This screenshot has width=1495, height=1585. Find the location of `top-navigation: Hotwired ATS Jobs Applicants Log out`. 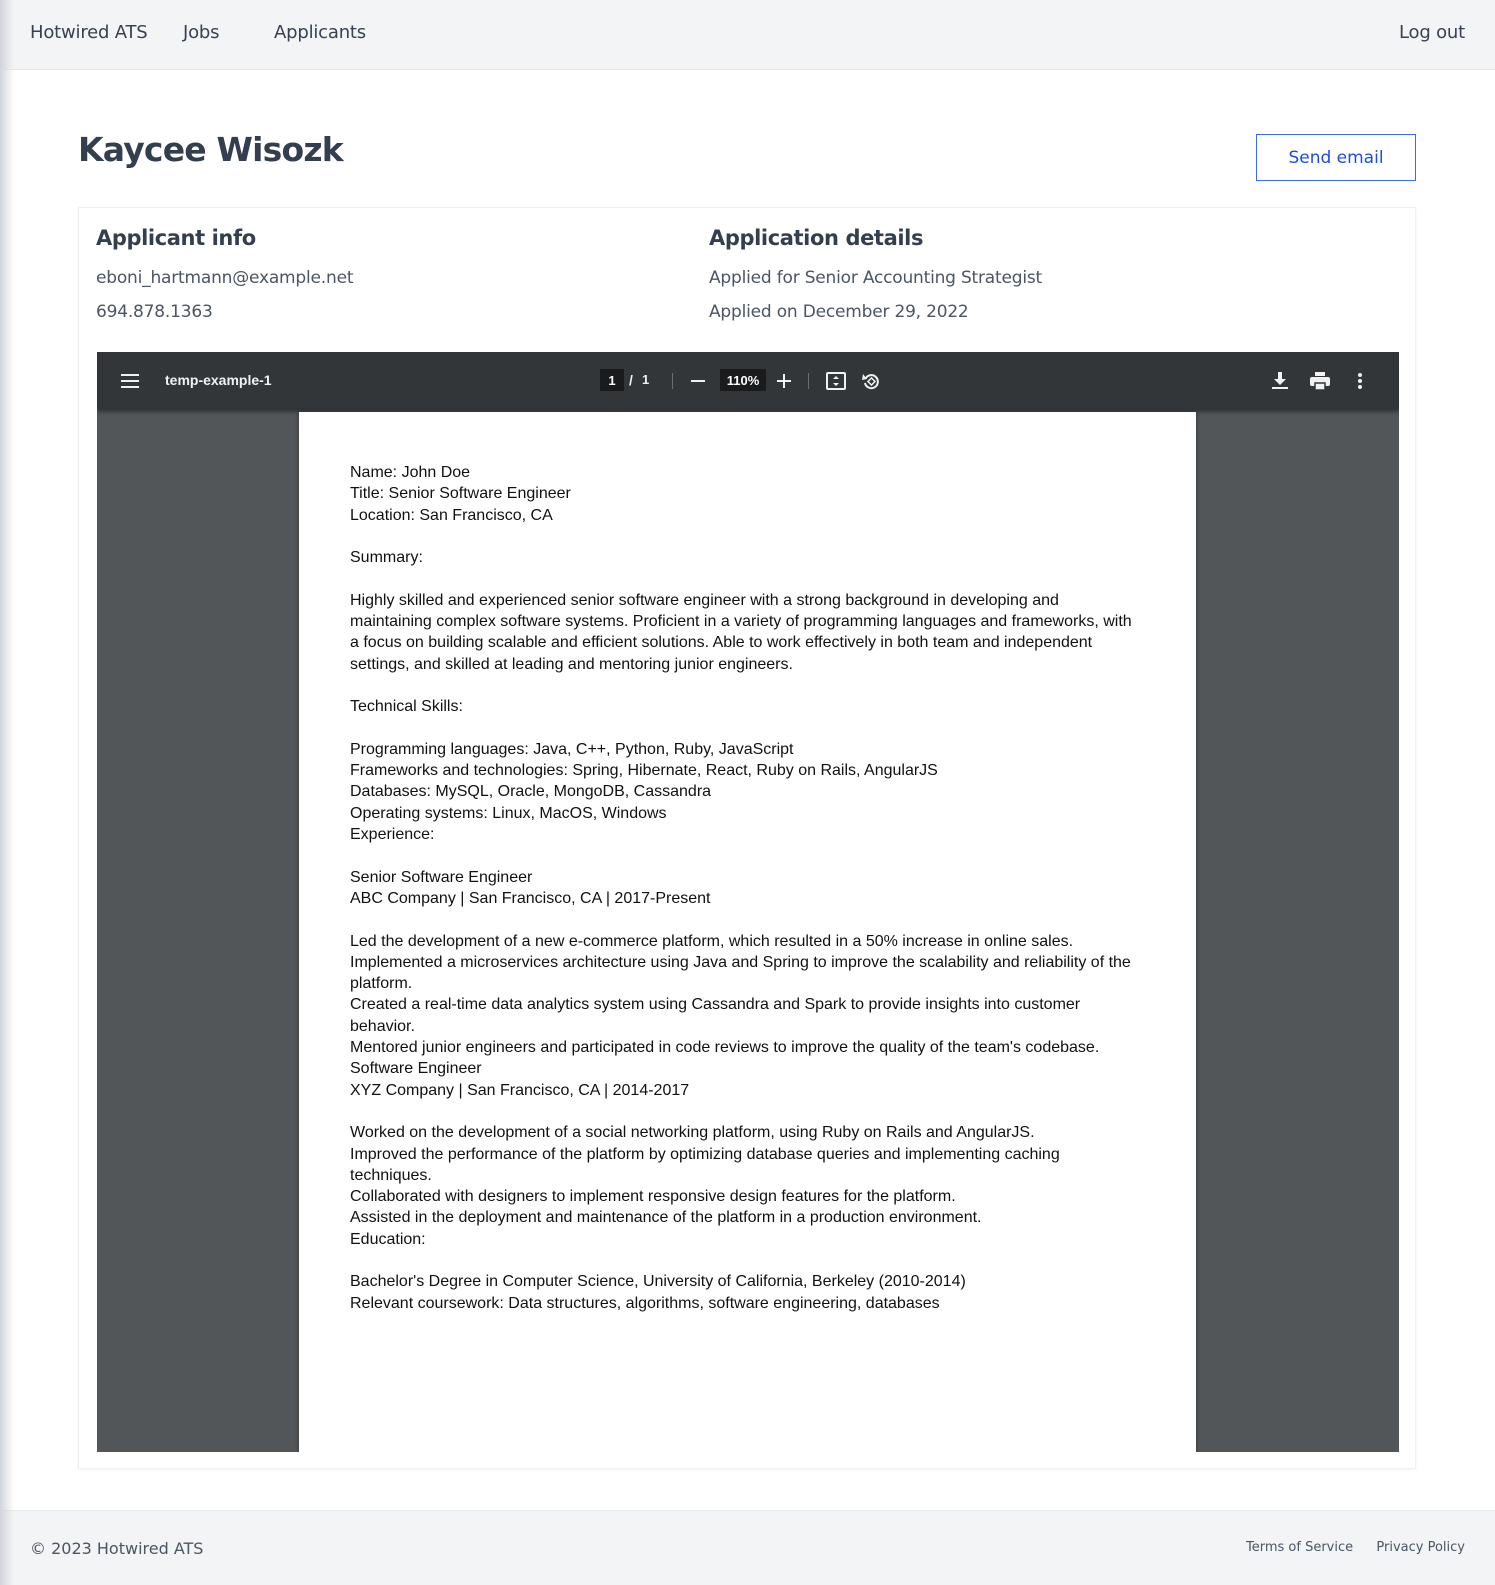

top-navigation: Hotwired ATS Jobs Applicants Log out is located at coordinates (747, 35).